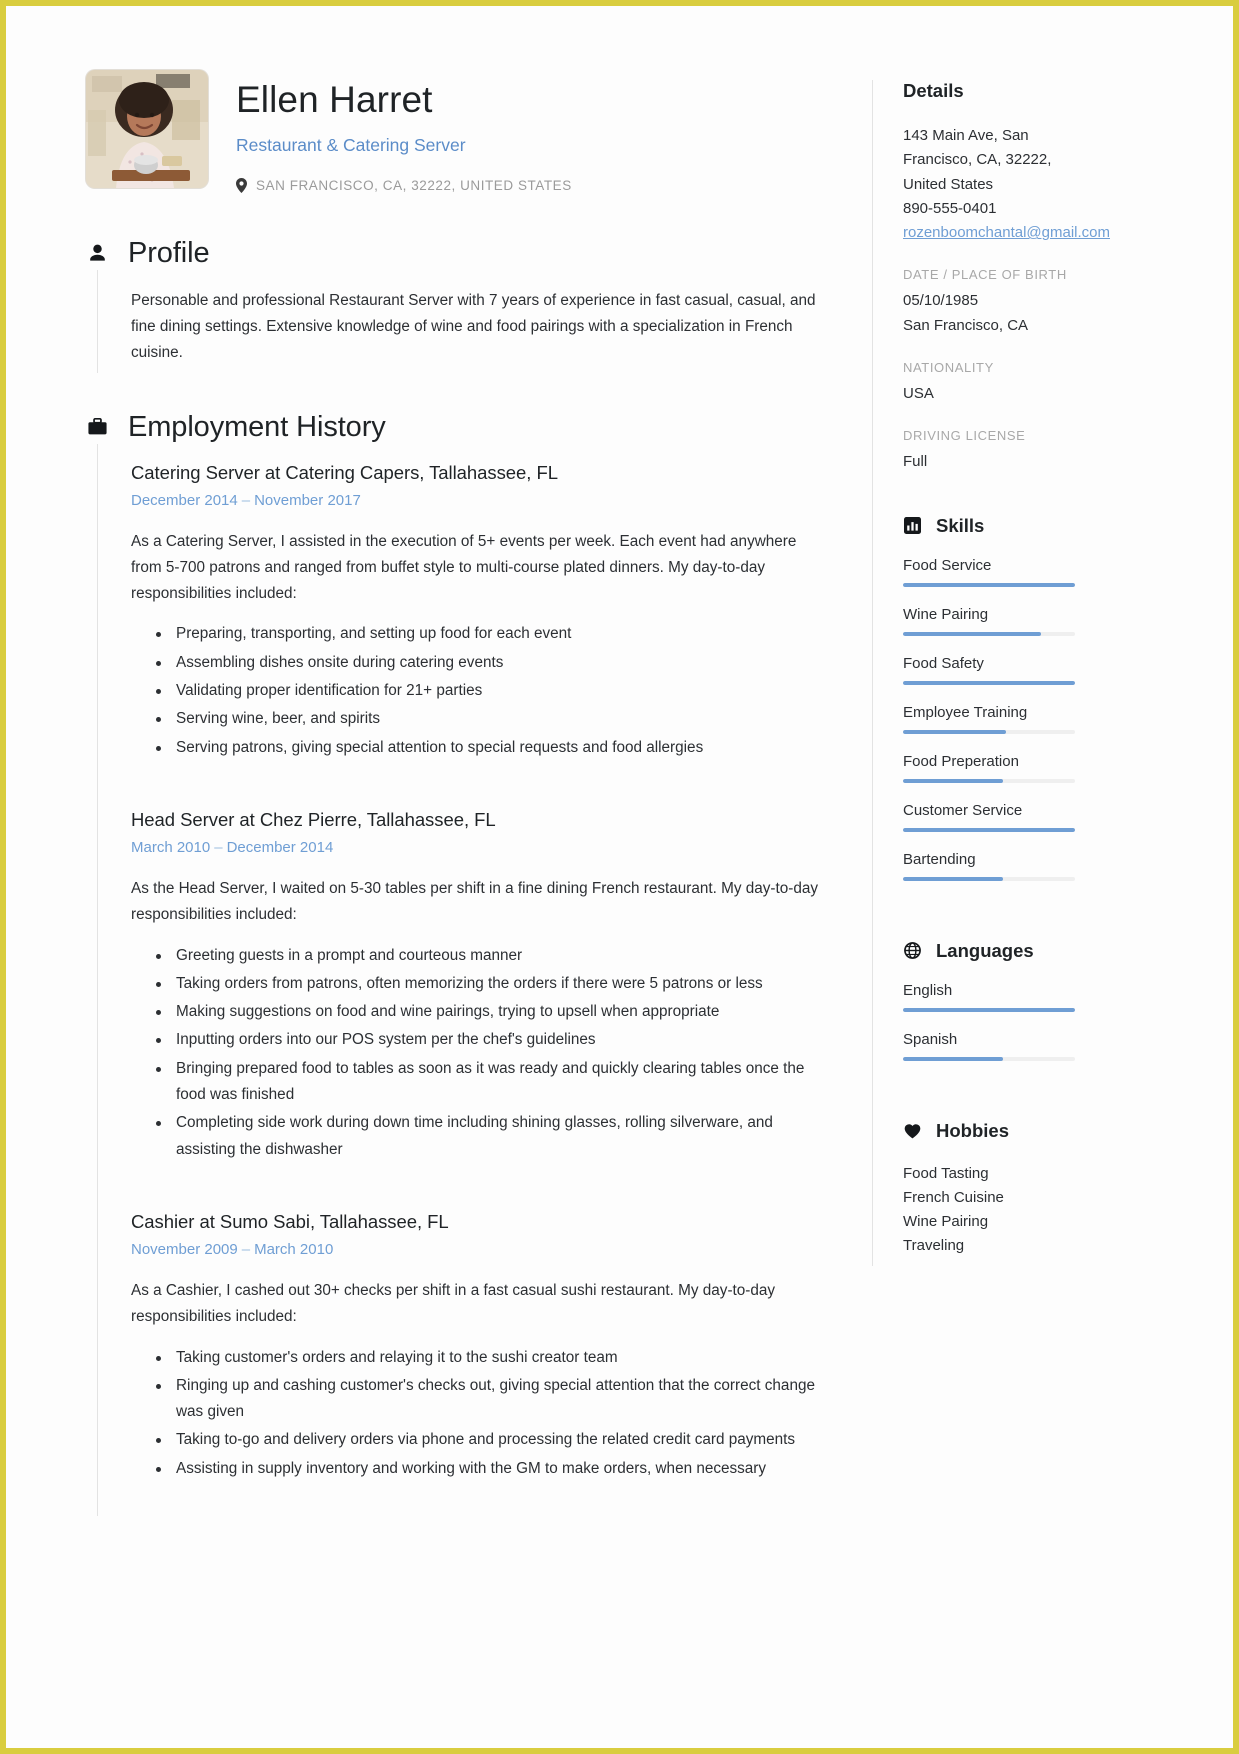  What do you see at coordinates (290, 1221) in the screenshot?
I see `employment-entry-title: Cashier at Sumo Sabi, Tallahassee, FL` at bounding box center [290, 1221].